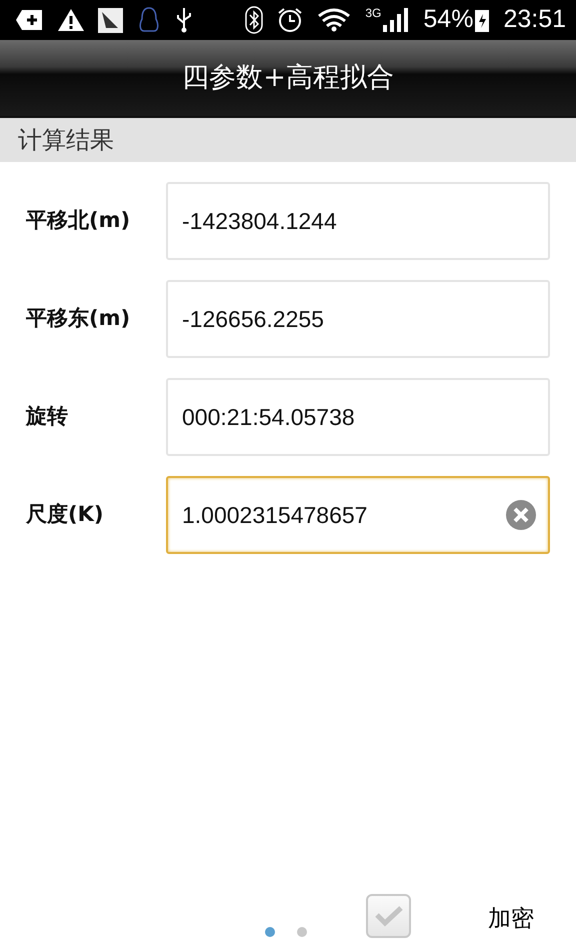 Image resolution: width=576 pixels, height=944 pixels. What do you see at coordinates (254, 20) in the screenshot?
I see `bluetooth-icon` at bounding box center [254, 20].